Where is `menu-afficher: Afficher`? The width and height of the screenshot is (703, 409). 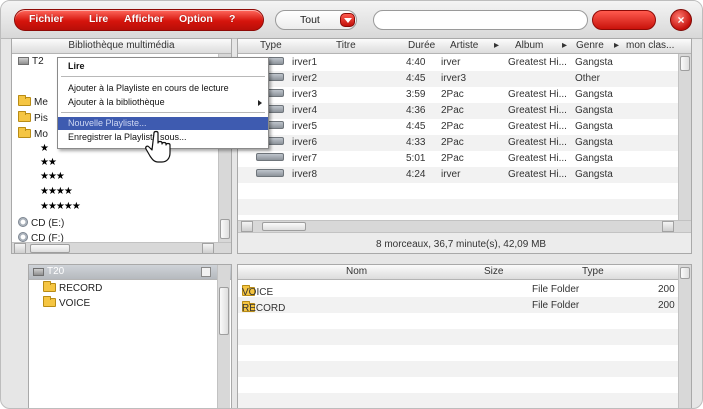
menu-afficher: Afficher is located at coordinates (144, 19).